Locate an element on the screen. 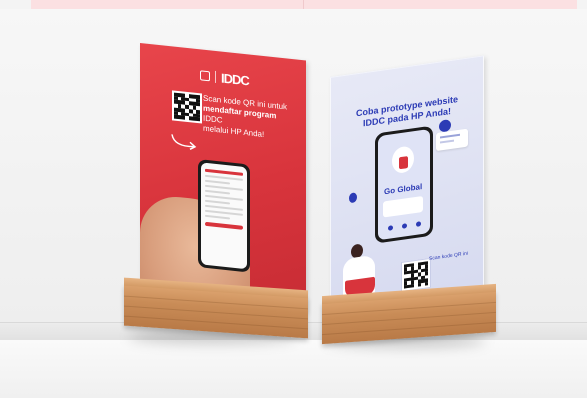 The image size is (587, 398). top-strip is located at coordinates (304, 4).